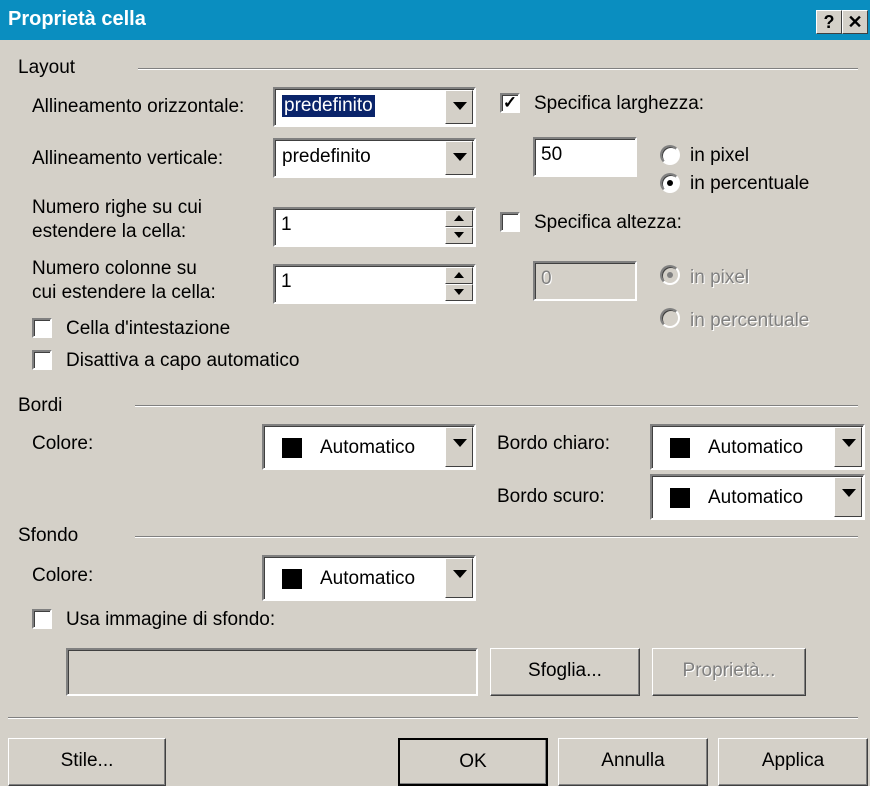  Describe the element at coordinates (720, 277) in the screenshot. I see `height-pixel-label: in pixel` at that location.